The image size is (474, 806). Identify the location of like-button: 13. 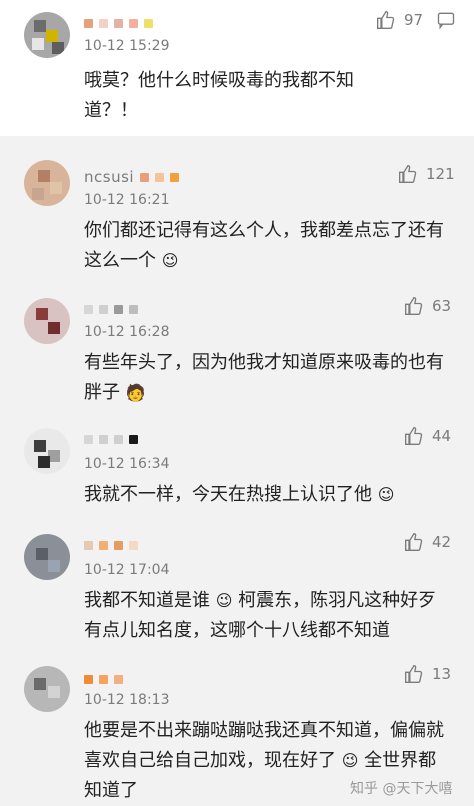
(427, 674).